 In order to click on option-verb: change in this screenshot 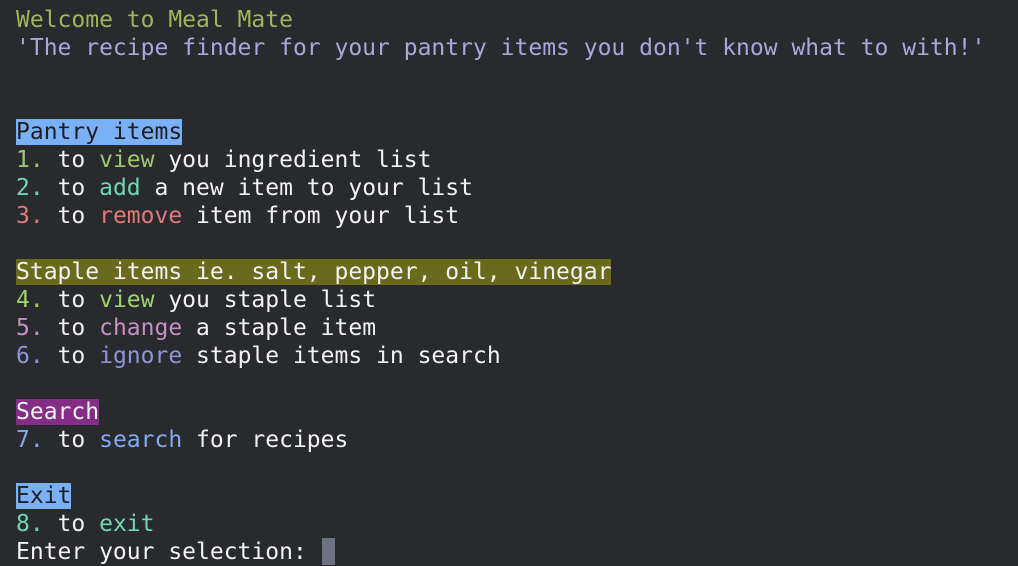, I will do `click(141, 328)`.